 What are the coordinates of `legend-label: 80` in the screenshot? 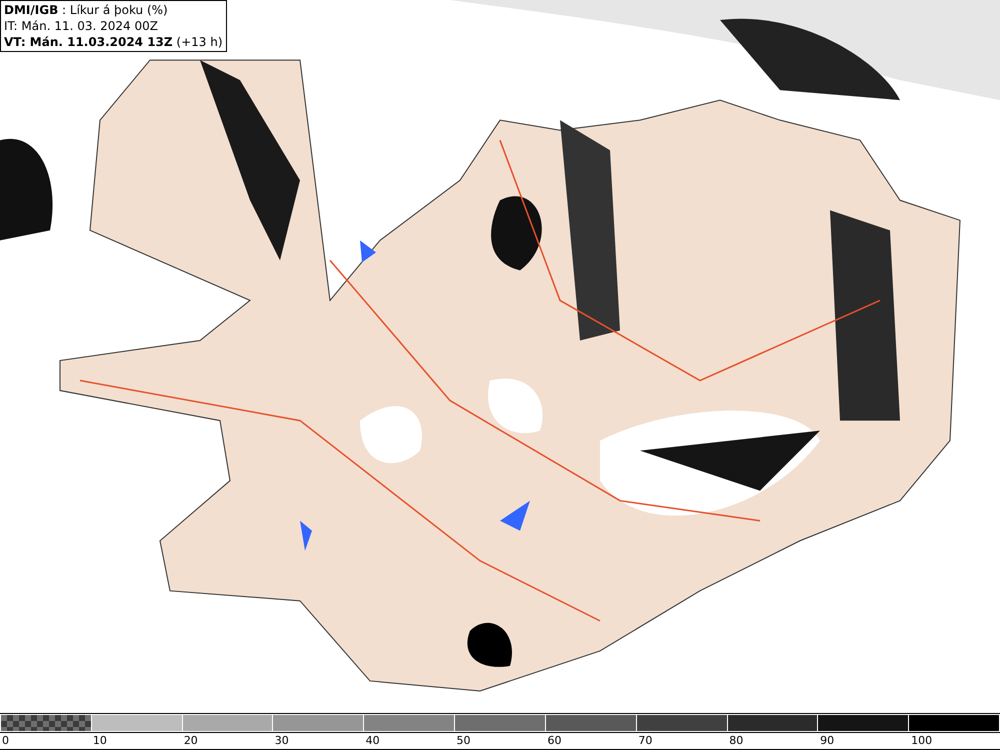 It's located at (736, 740).